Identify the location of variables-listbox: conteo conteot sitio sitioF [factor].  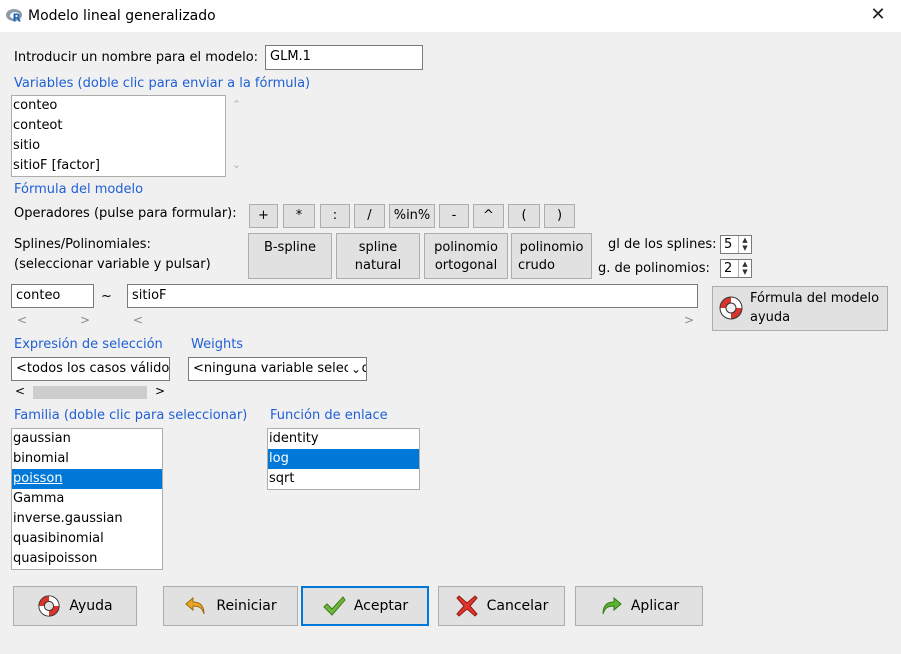
(118, 136).